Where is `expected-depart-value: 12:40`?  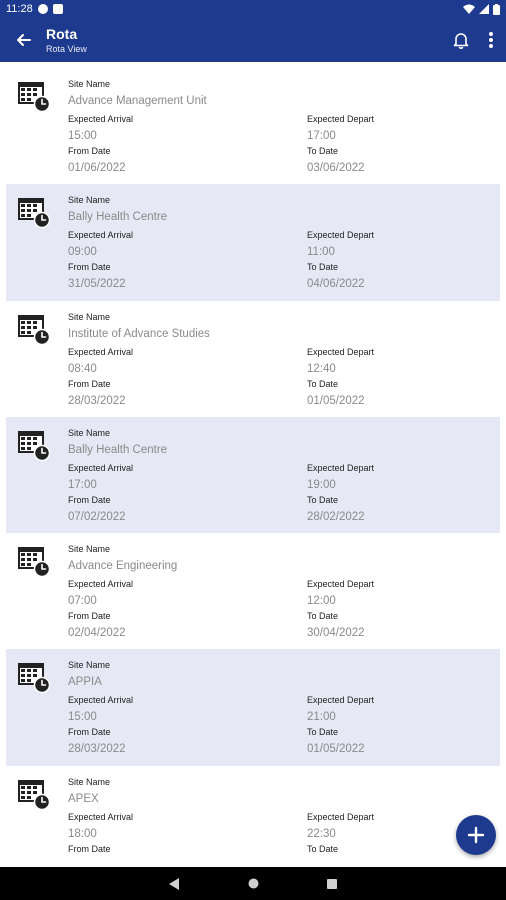 expected-depart-value: 12:40 is located at coordinates (321, 368).